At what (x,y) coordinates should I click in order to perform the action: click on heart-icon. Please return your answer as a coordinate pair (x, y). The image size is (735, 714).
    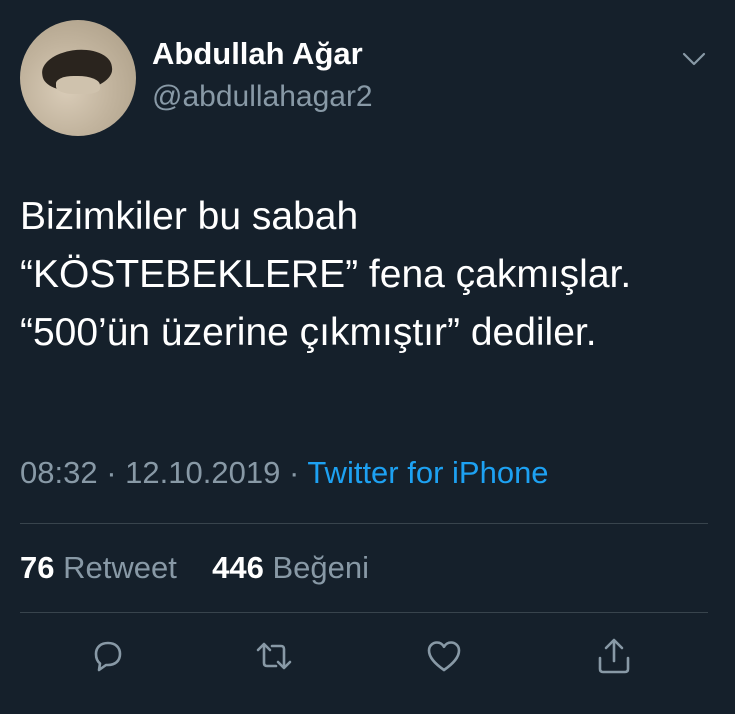
    Looking at the image, I should click on (444, 656).